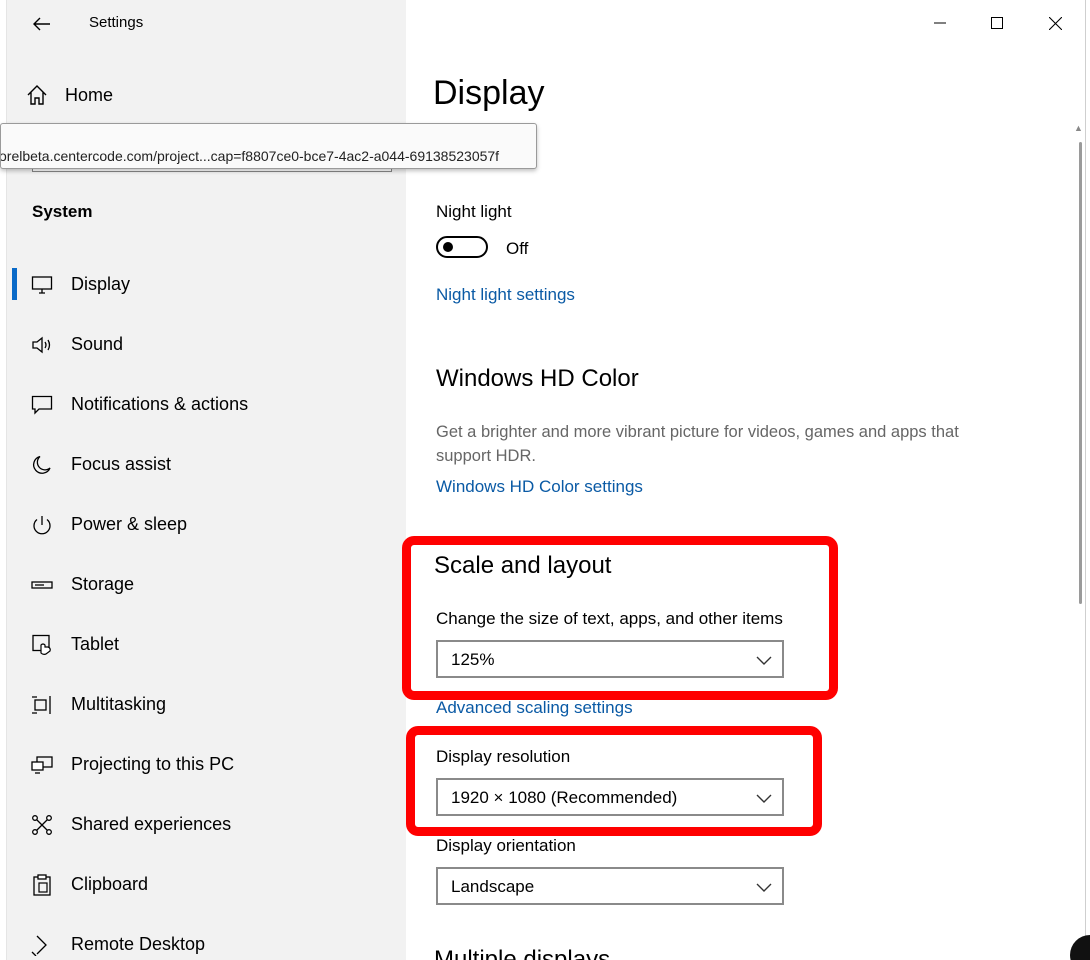  What do you see at coordinates (37, 95) in the screenshot?
I see `home-icon` at bounding box center [37, 95].